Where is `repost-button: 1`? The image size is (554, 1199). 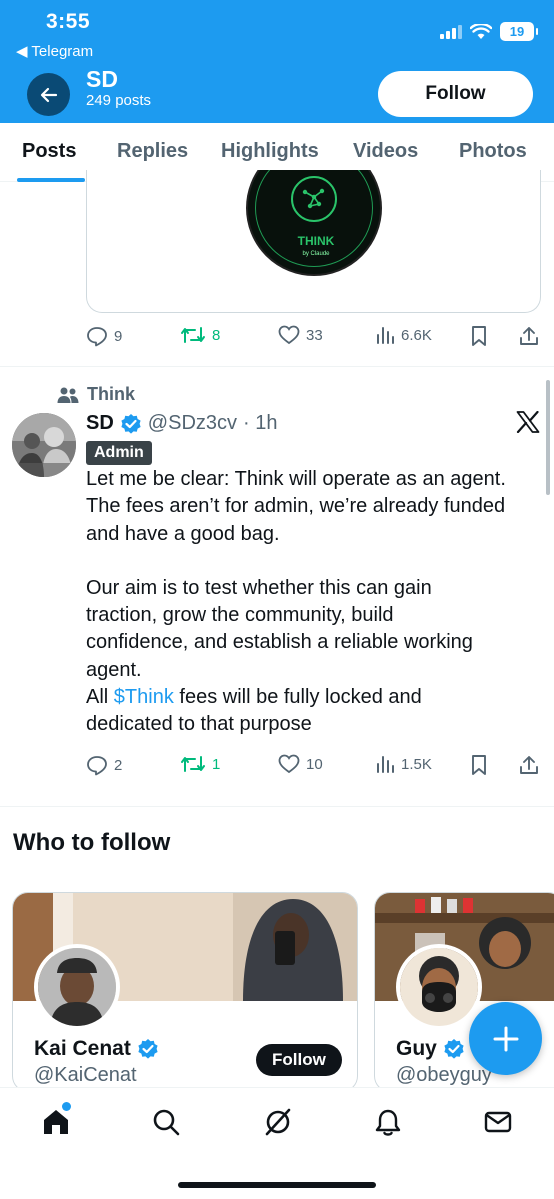
repost-button: 1 is located at coordinates (200, 764).